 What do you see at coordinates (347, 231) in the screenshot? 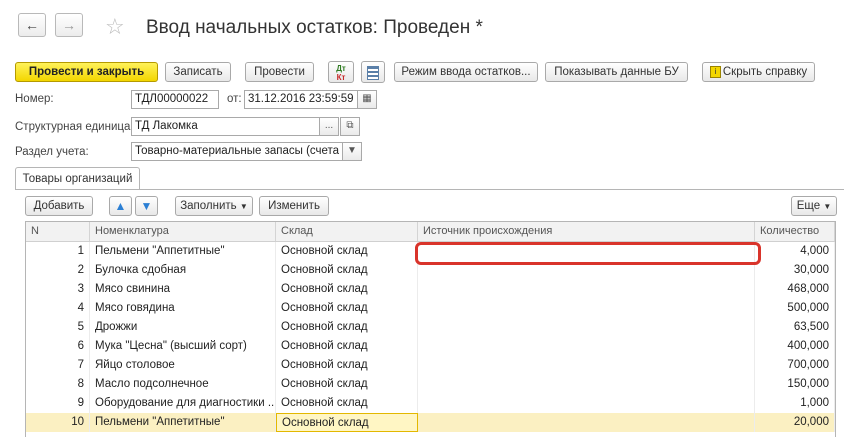
I see `column-header-warehouse: Склад` at bounding box center [347, 231].